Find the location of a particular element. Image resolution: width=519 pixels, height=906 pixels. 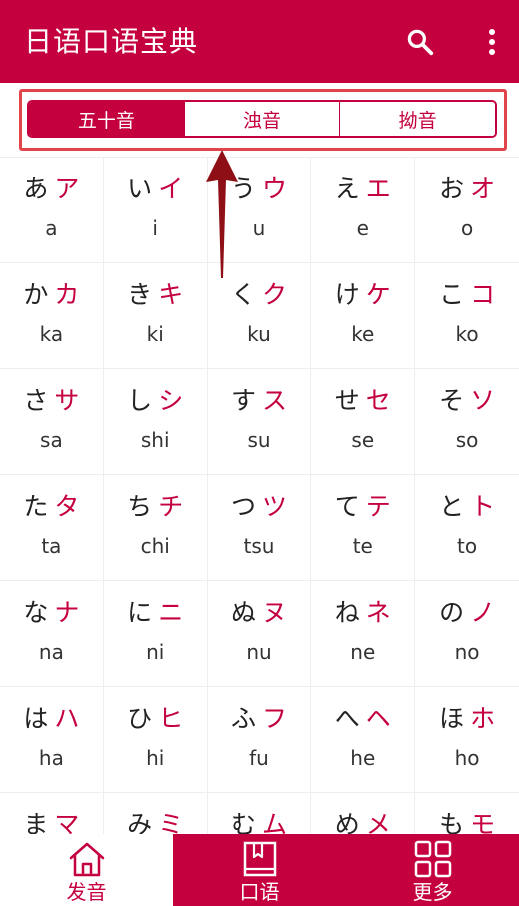

kana-cell: むム is located at coordinates (260, 813).